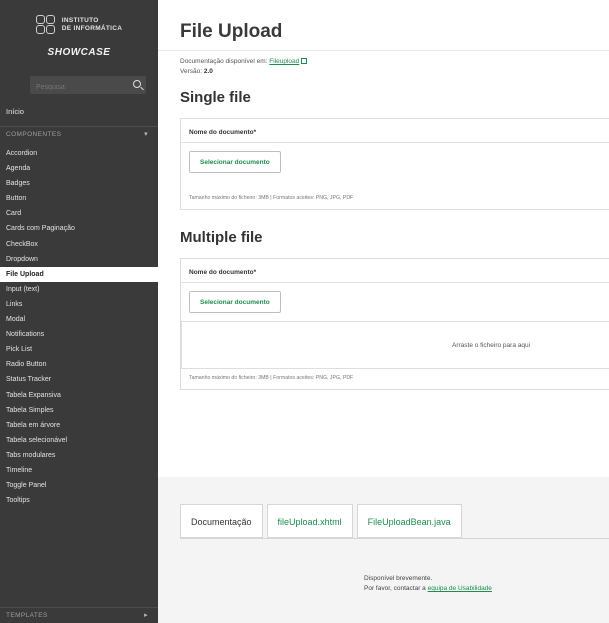 The height and width of the screenshot is (623, 609). What do you see at coordinates (394, 71) in the screenshot?
I see `version-line: Versão: 2.0` at bounding box center [394, 71].